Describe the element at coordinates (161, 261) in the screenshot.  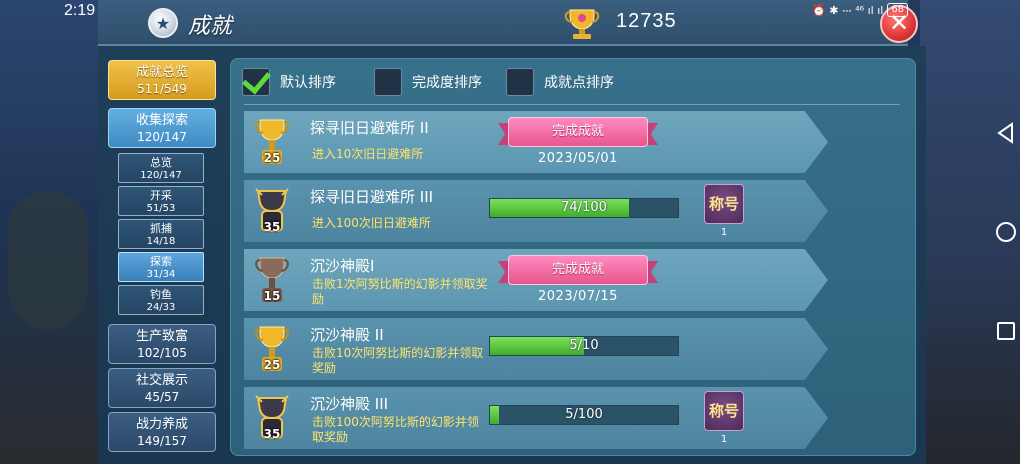
I see `subnav-label: 探索` at that location.